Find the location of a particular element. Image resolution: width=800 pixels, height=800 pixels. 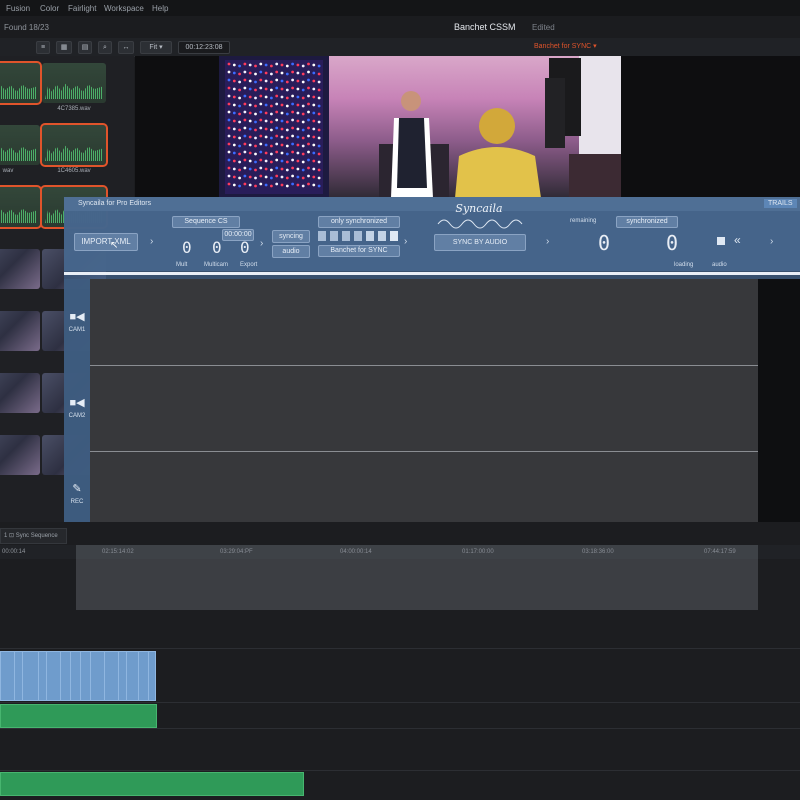

menu-item-color: Color is located at coordinates (49, 8).